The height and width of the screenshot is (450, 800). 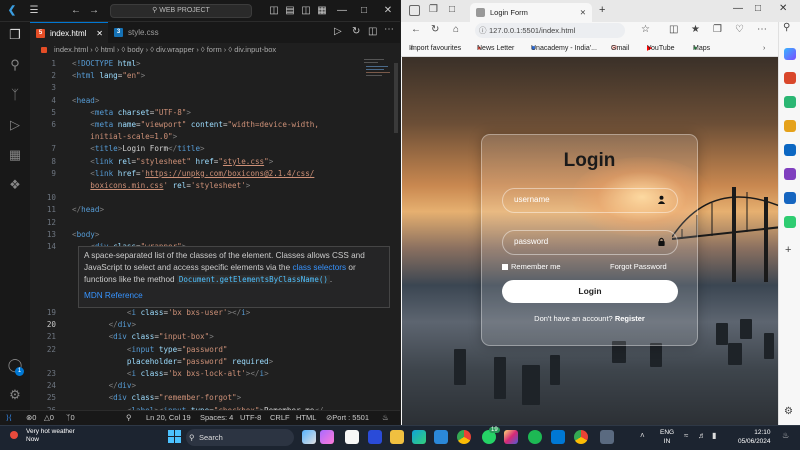 What do you see at coordinates (234, 296) in the screenshot?
I see `mdn-reference-link: MDN Reference` at bounding box center [234, 296].